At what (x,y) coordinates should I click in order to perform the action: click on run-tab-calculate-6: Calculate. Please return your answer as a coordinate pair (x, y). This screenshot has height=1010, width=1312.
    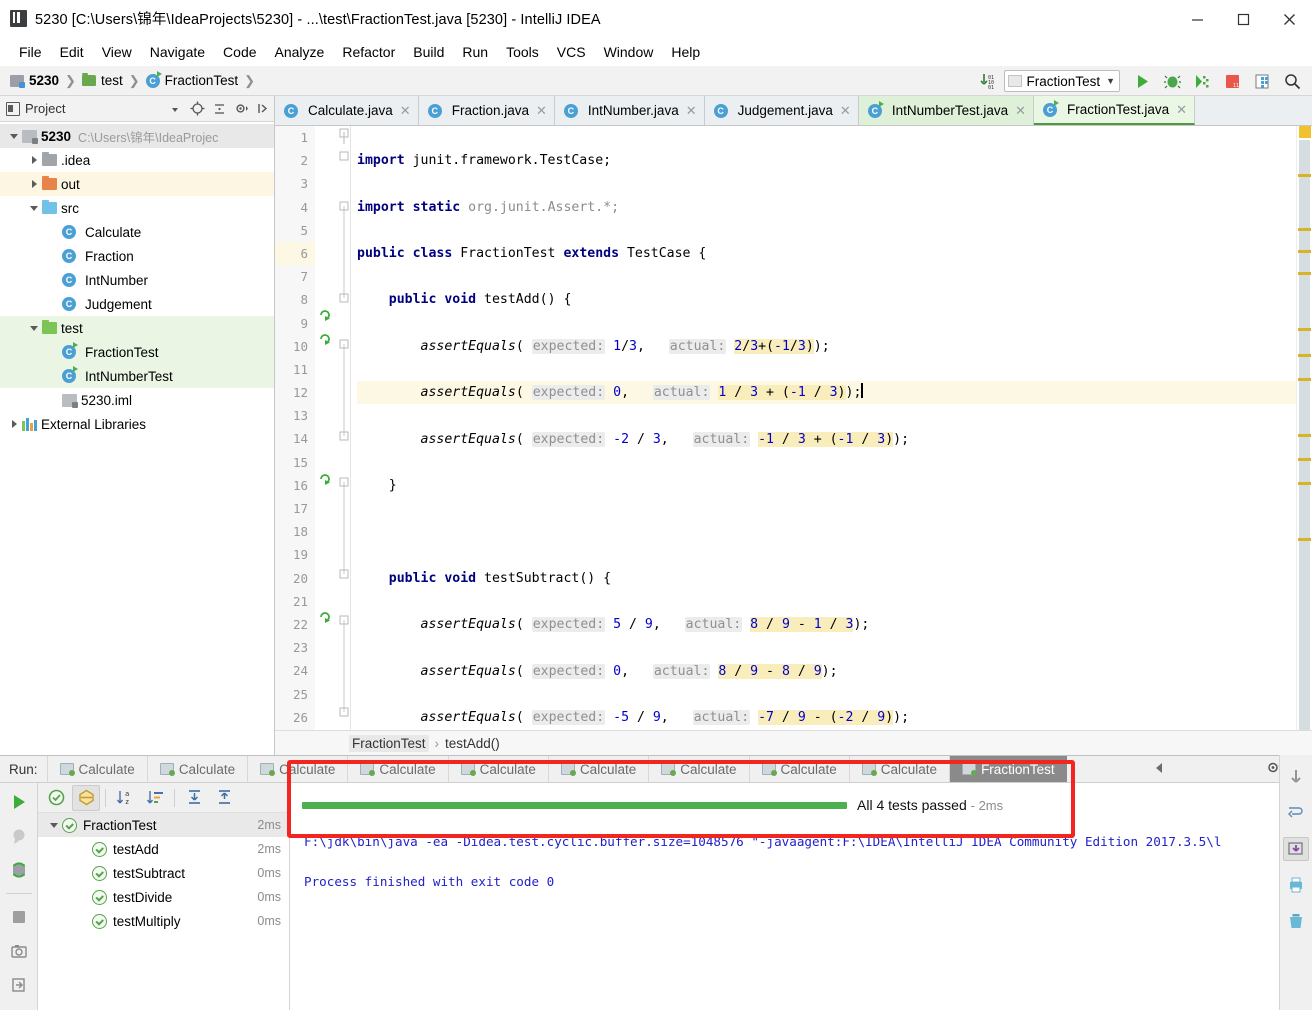
    Looking at the image, I should click on (698, 769).